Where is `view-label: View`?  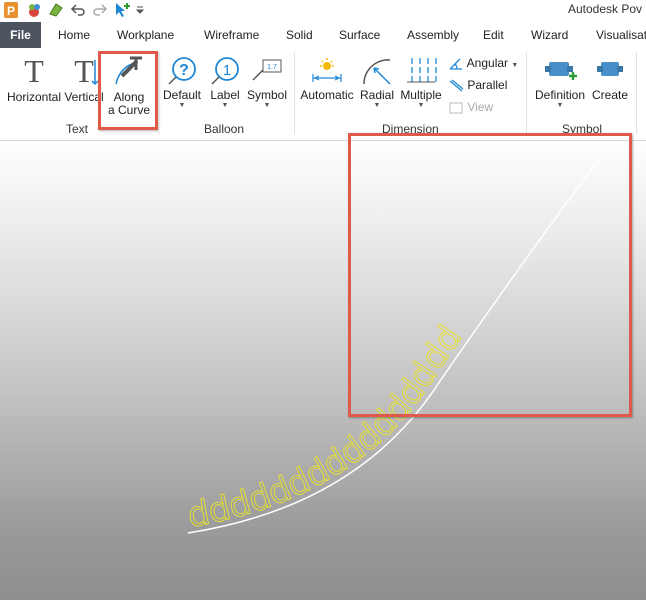 view-label: View is located at coordinates (480, 107).